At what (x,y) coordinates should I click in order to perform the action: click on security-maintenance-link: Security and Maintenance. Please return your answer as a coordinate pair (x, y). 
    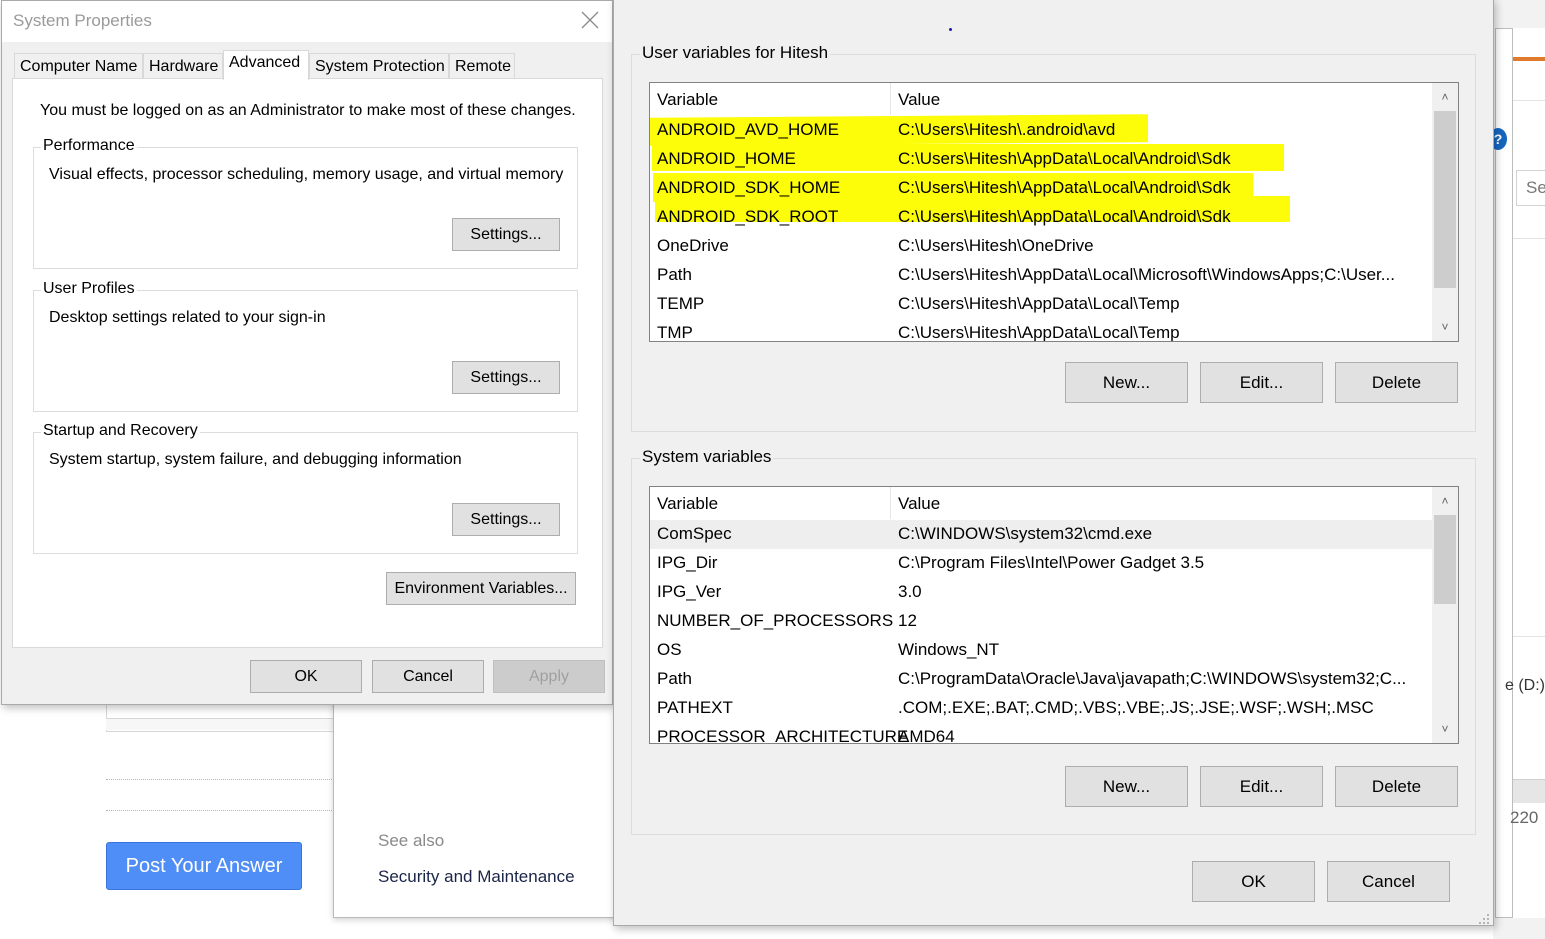
    Looking at the image, I should click on (476, 877).